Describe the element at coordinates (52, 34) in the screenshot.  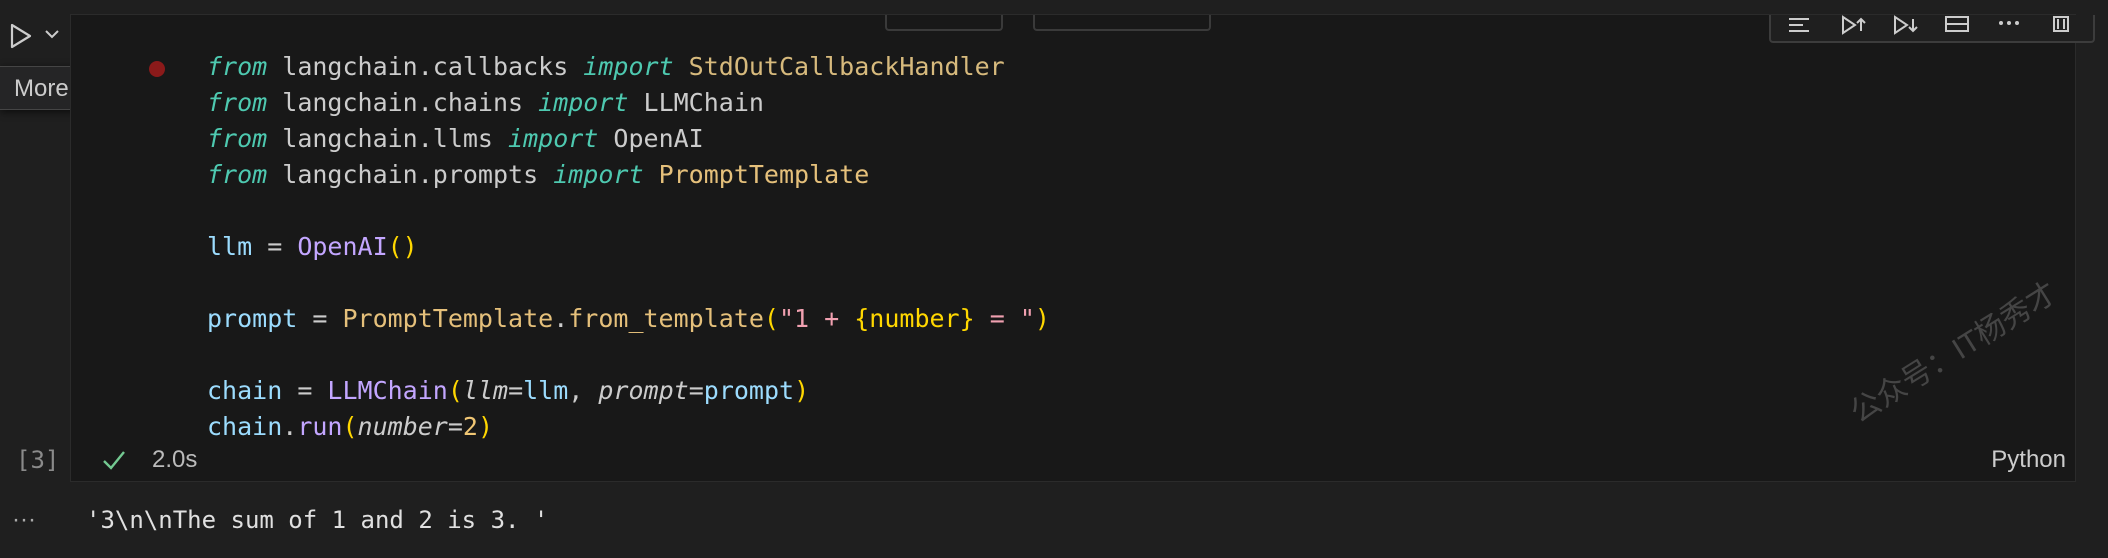
I see `chevron-down-icon` at that location.